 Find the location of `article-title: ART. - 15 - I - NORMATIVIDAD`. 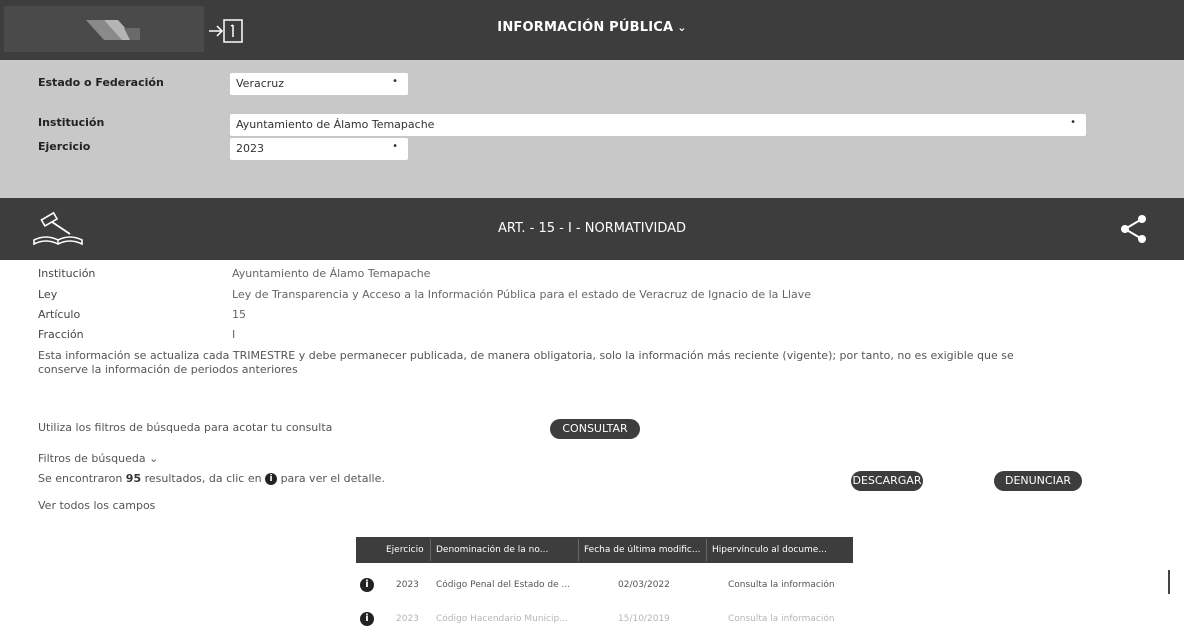

article-title: ART. - 15 - I - NORMATIVIDAD is located at coordinates (592, 228).